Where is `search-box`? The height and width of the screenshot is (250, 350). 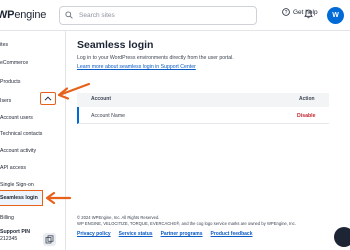 search-box is located at coordinates (158, 15).